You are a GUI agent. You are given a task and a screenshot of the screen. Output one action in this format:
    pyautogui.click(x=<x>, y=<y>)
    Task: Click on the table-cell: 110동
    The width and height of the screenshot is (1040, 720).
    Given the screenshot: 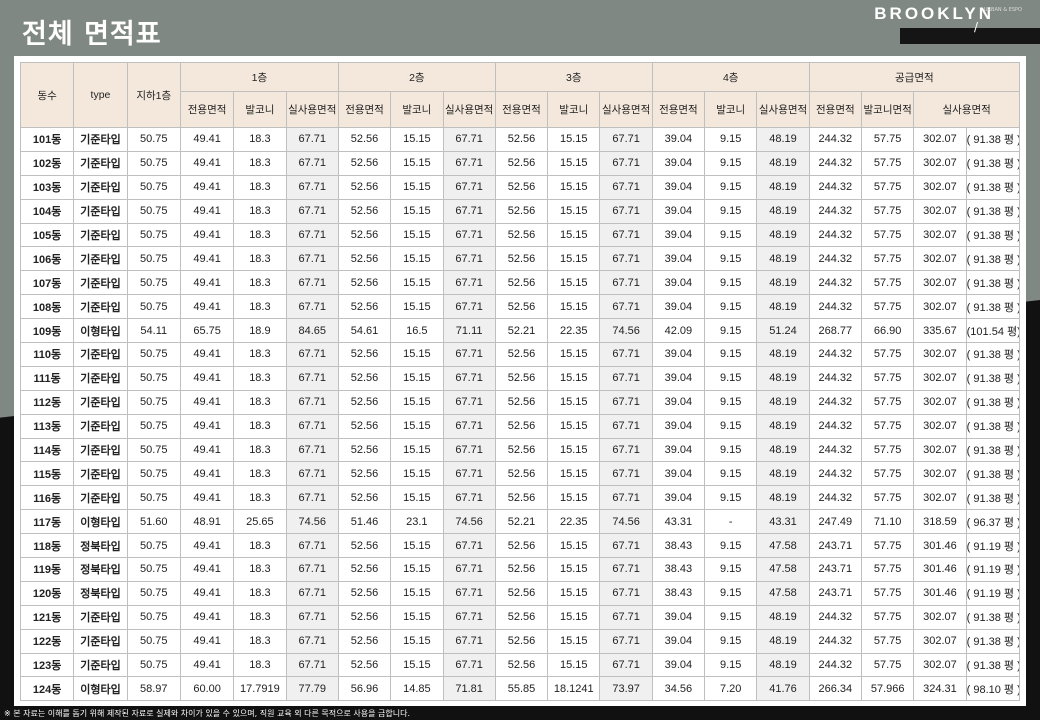 What is the action you would take?
    pyautogui.click(x=47, y=354)
    